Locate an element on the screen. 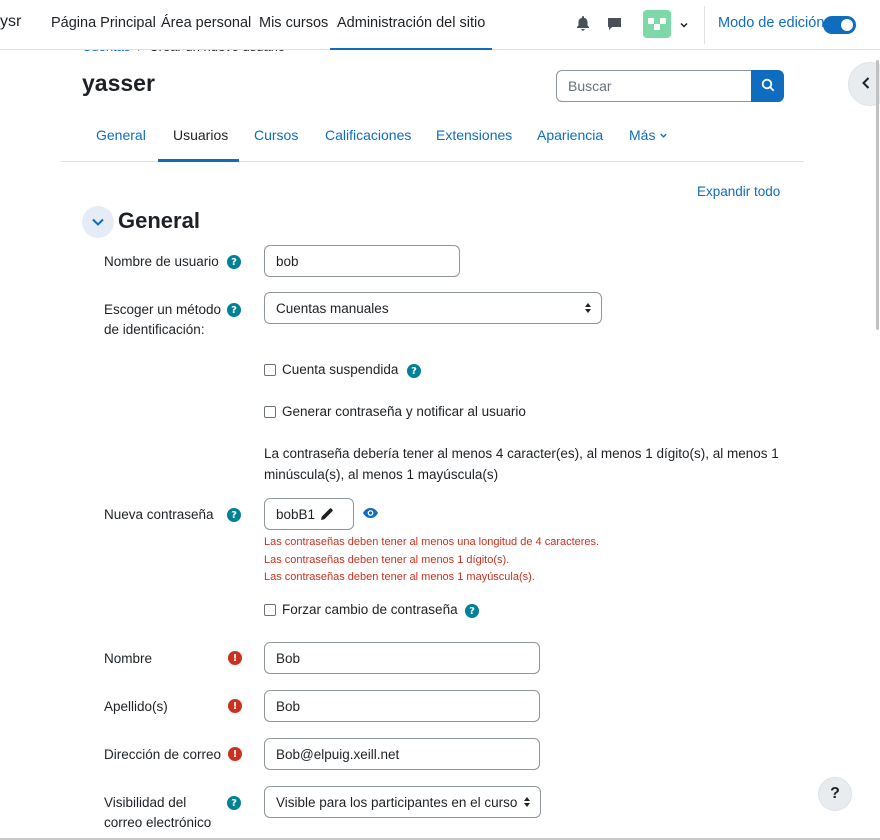 This screenshot has height=840, width=880. edit-mode-toggle is located at coordinates (839, 25).